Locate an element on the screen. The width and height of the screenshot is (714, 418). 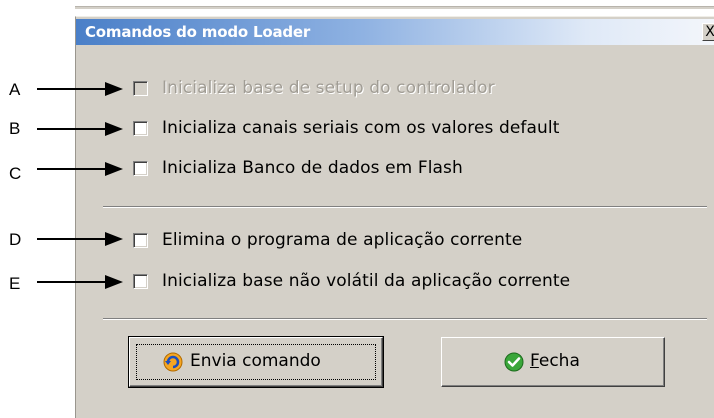
checkmark-icon is located at coordinates (514, 362).